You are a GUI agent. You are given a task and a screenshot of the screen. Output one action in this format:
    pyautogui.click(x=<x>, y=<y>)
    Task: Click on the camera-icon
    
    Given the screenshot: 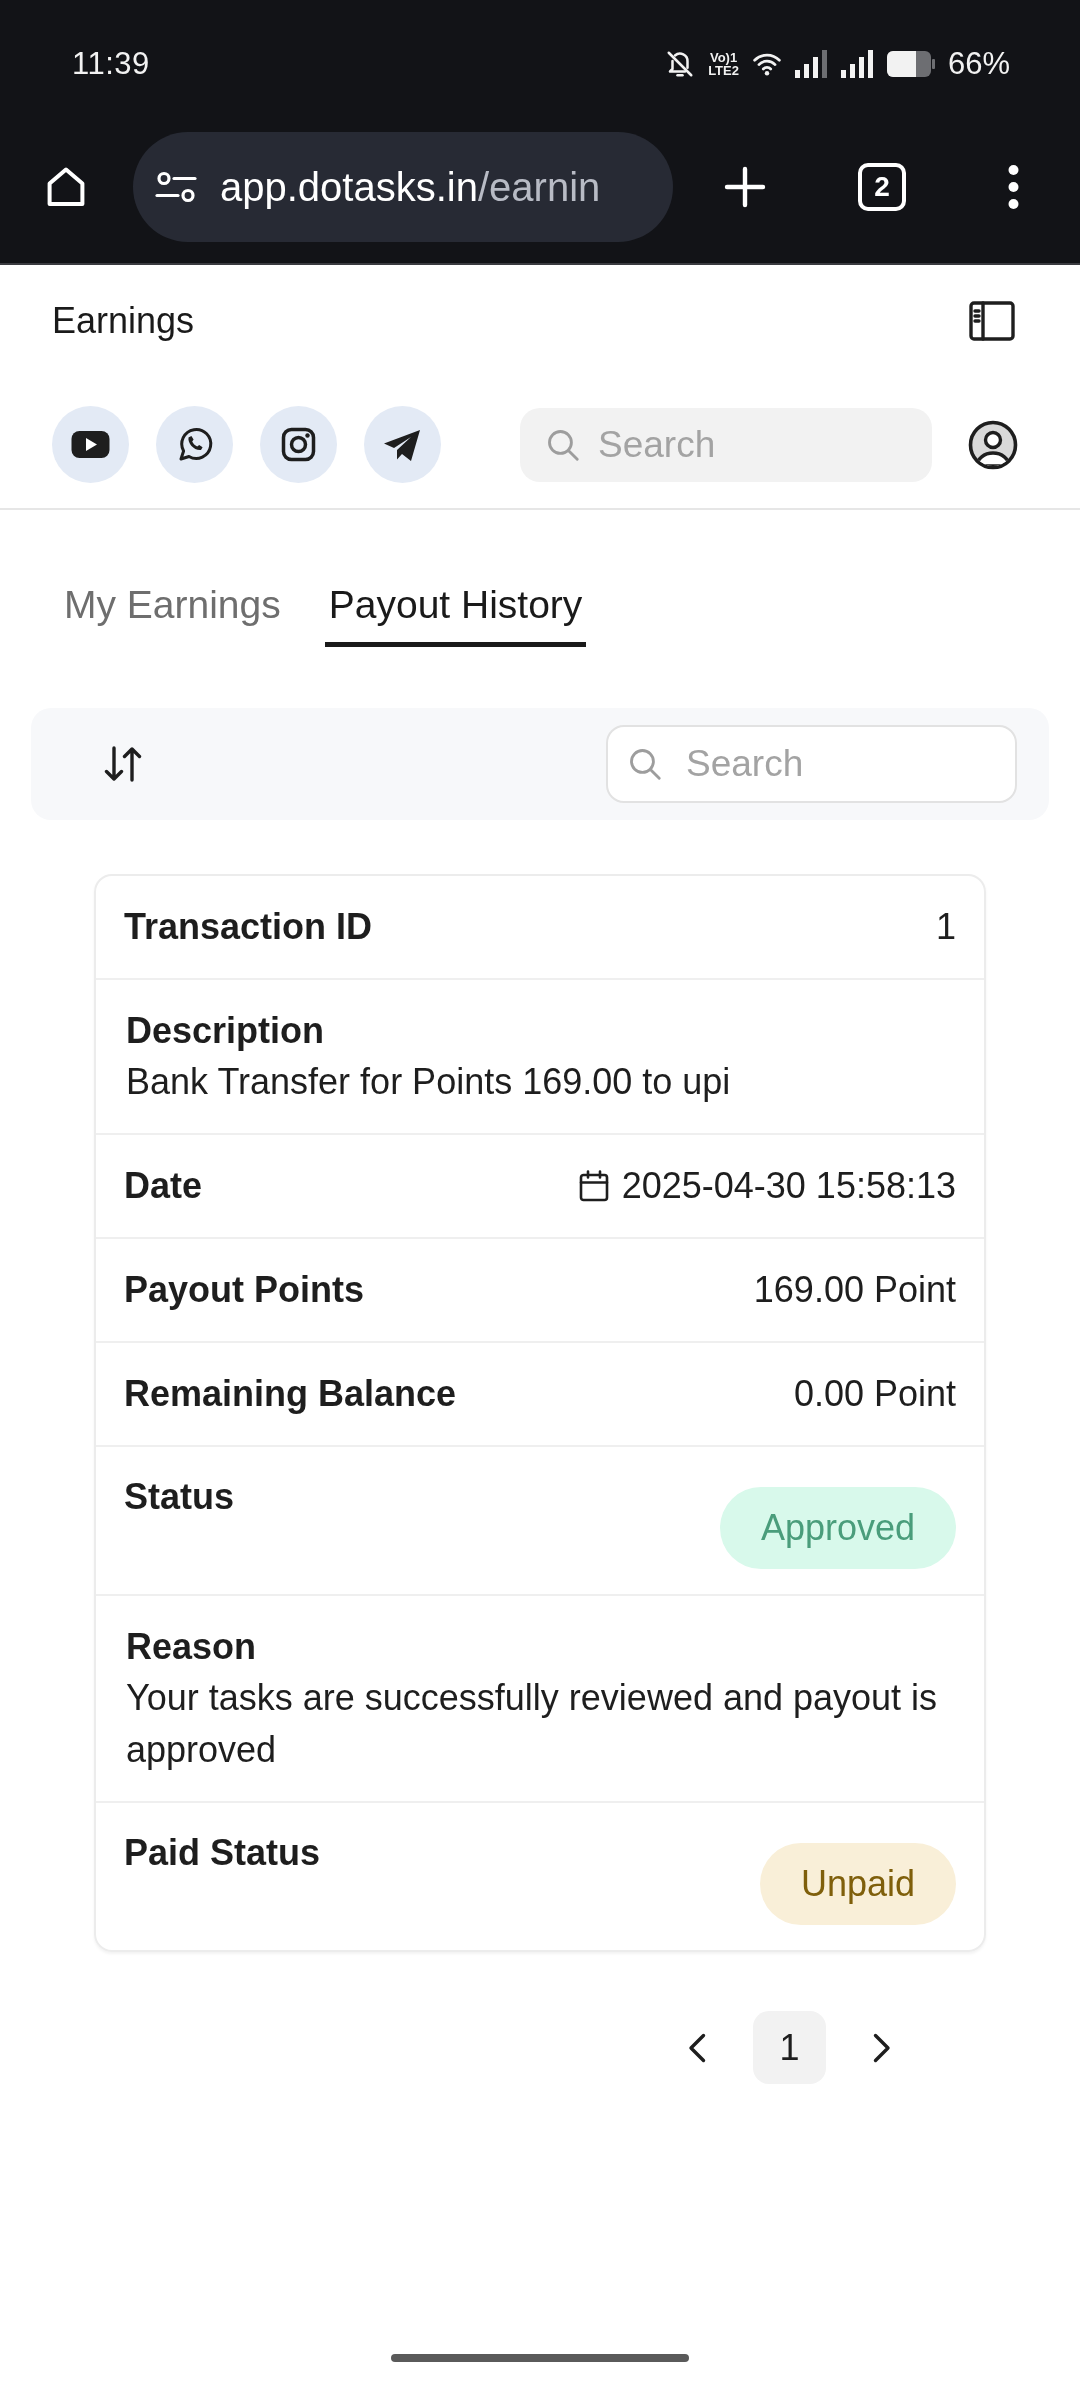 What is the action you would take?
    pyautogui.click(x=298, y=444)
    